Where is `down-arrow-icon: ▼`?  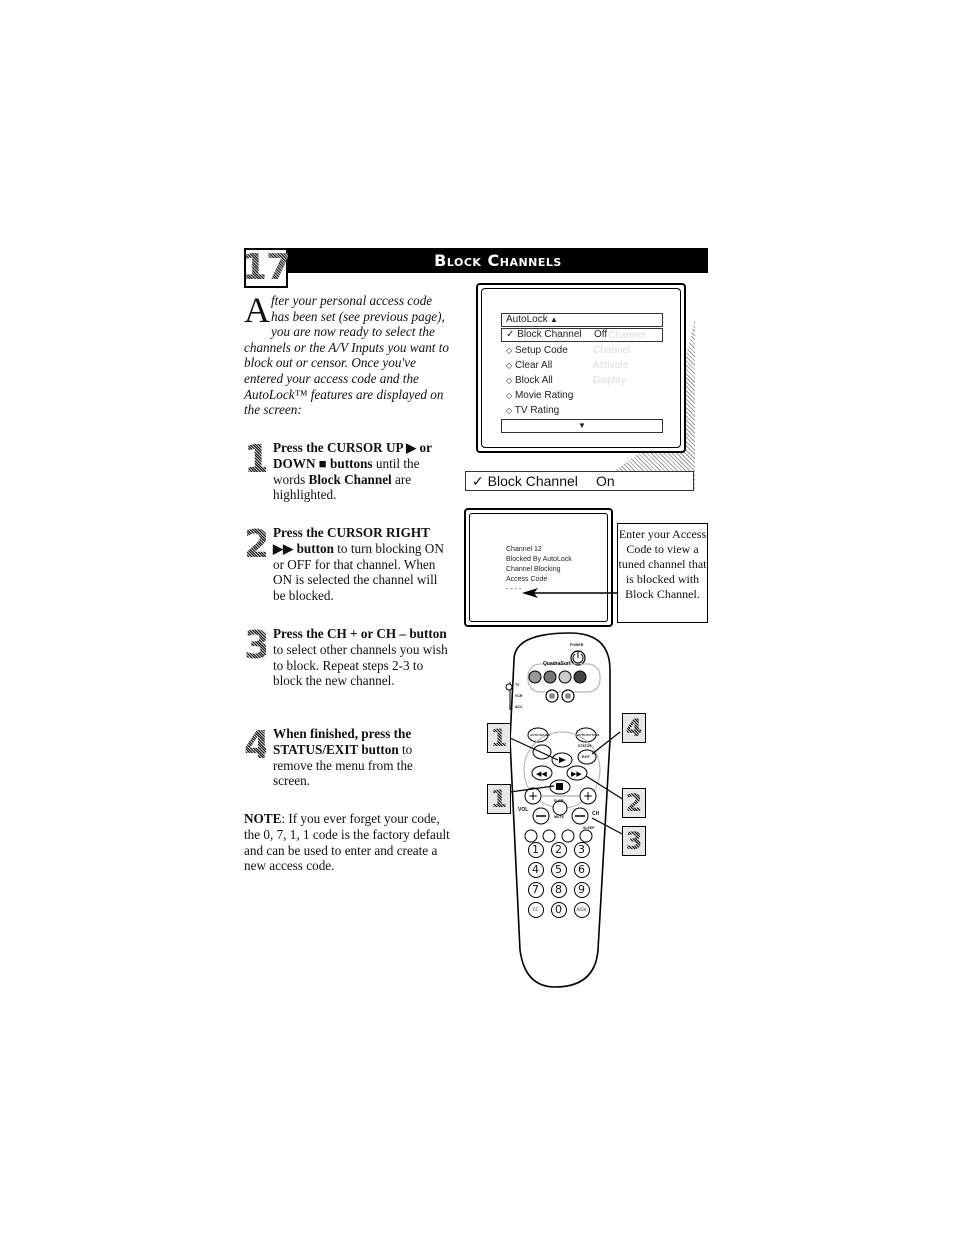
down-arrow-icon: ▼ is located at coordinates (582, 425).